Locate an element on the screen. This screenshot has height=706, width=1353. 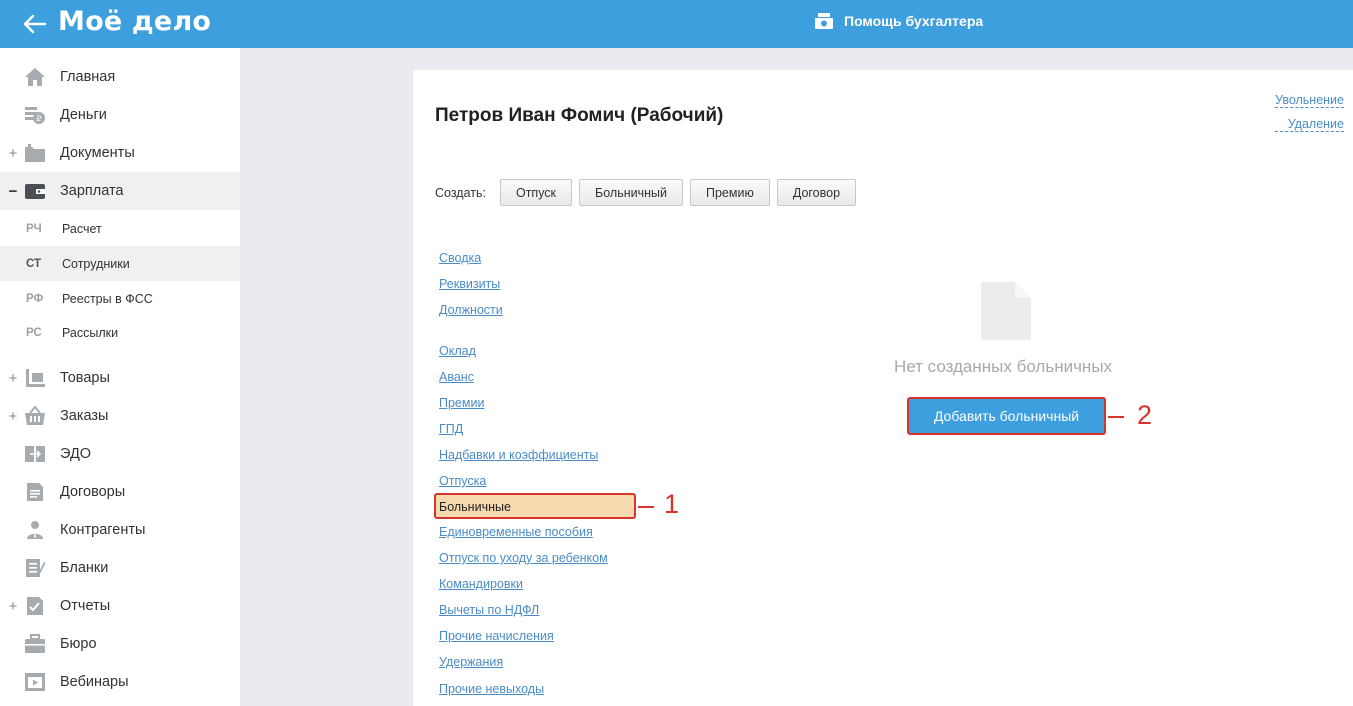
person-icon is located at coordinates (35, 530).